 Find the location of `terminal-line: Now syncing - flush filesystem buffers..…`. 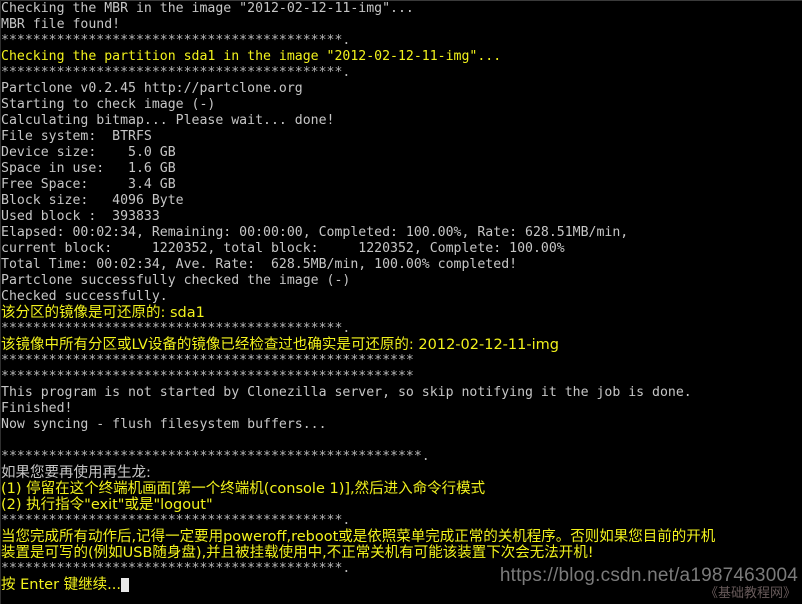

terminal-line: Now syncing - flush filesystem buffers..… is located at coordinates (164, 424).